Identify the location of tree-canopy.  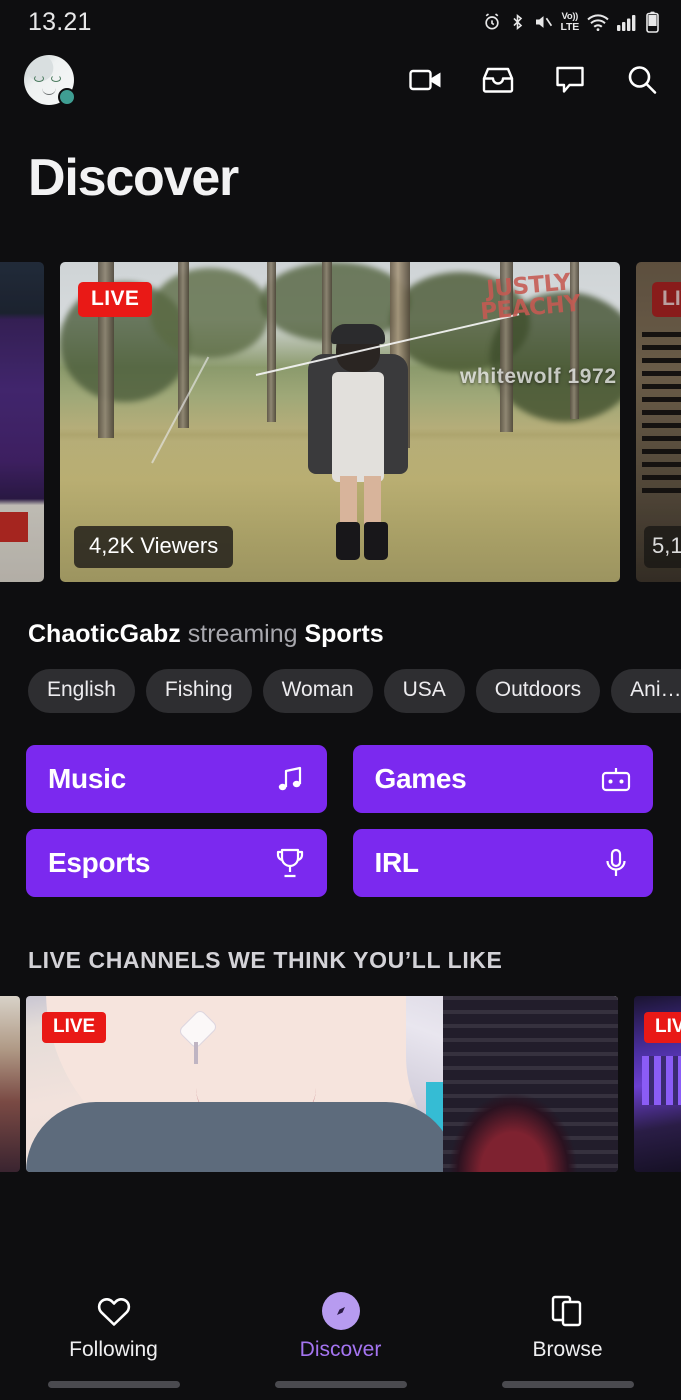
(210, 313).